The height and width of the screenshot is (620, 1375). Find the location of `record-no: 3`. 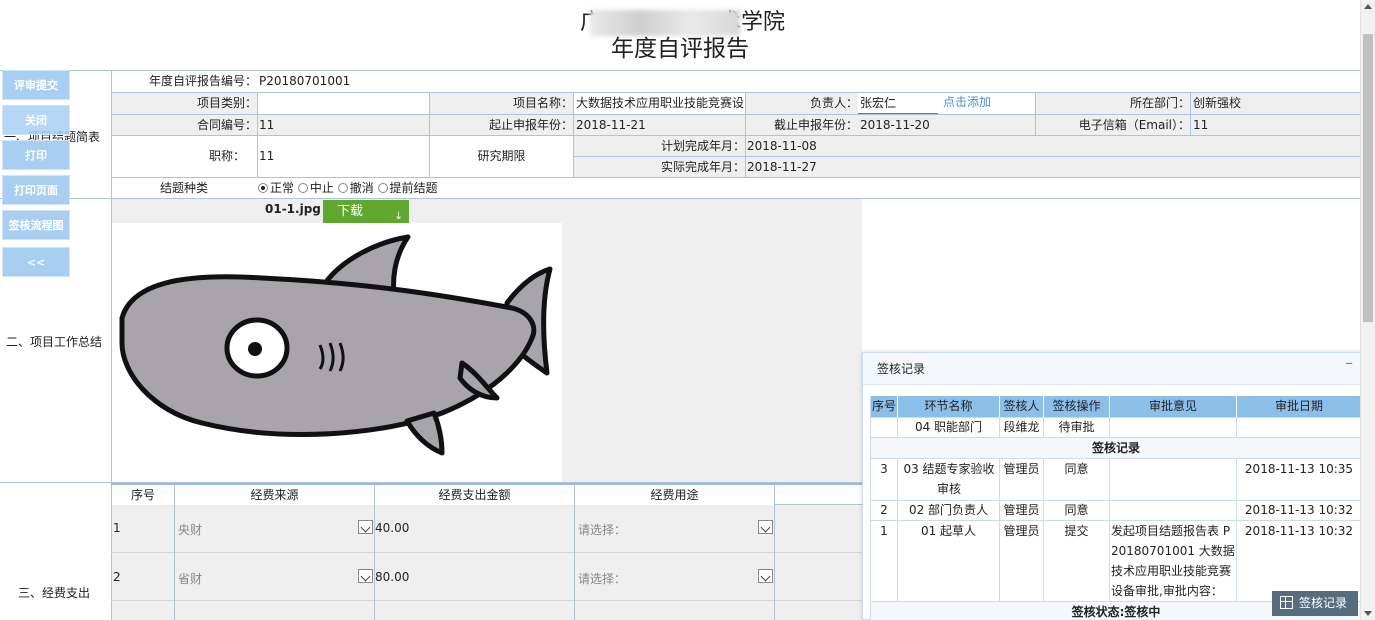

record-no: 3 is located at coordinates (884, 469).